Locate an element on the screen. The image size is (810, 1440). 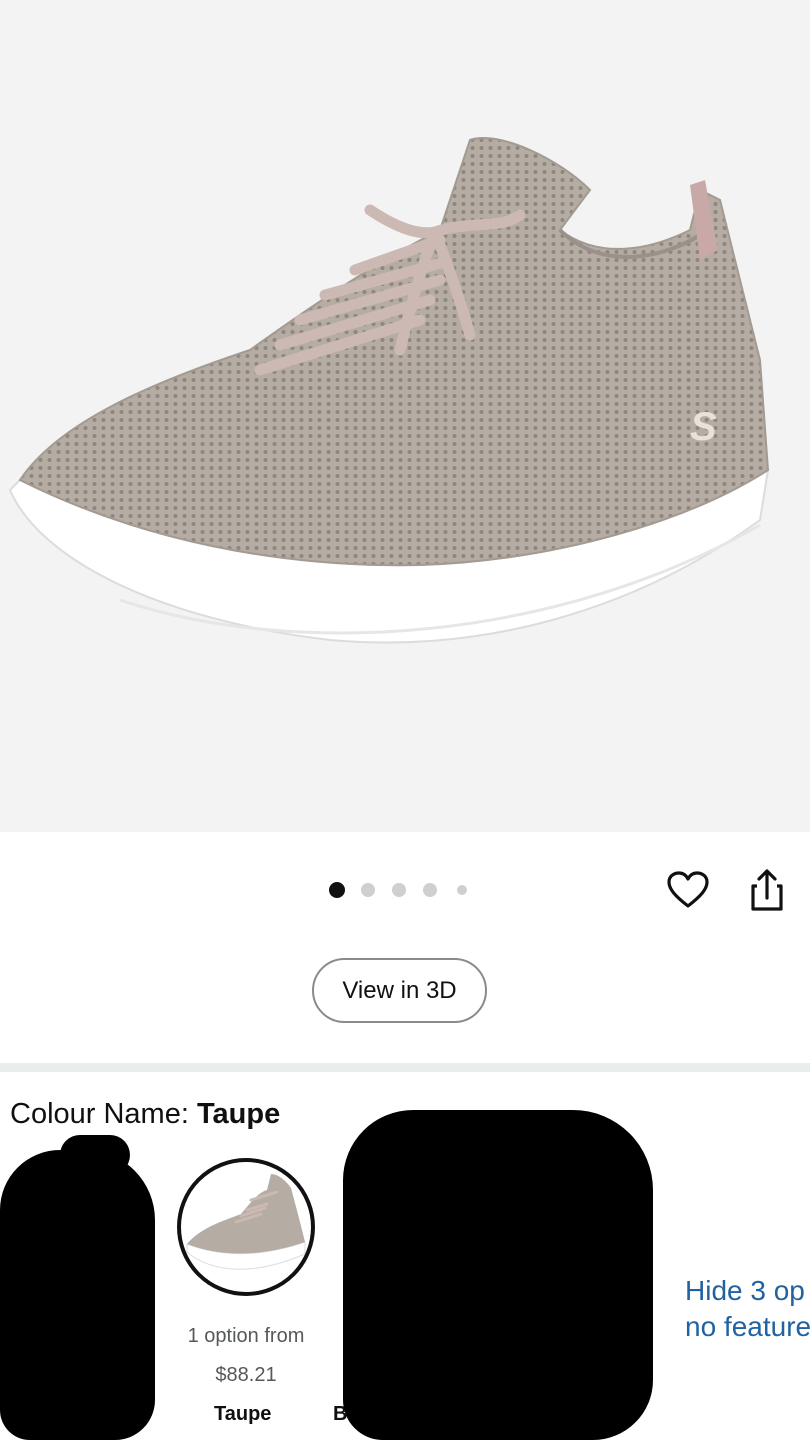
hide-options-line1: Hide 3 op is located at coordinates (745, 1290).